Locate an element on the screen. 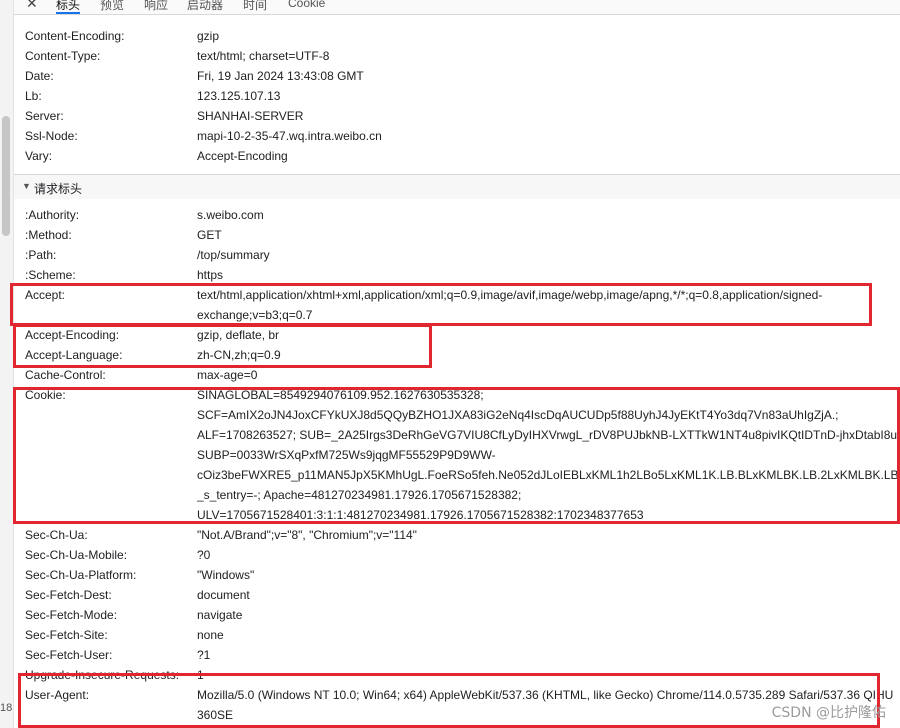 The height and width of the screenshot is (728, 900). header-value: navigate is located at coordinates (220, 615).